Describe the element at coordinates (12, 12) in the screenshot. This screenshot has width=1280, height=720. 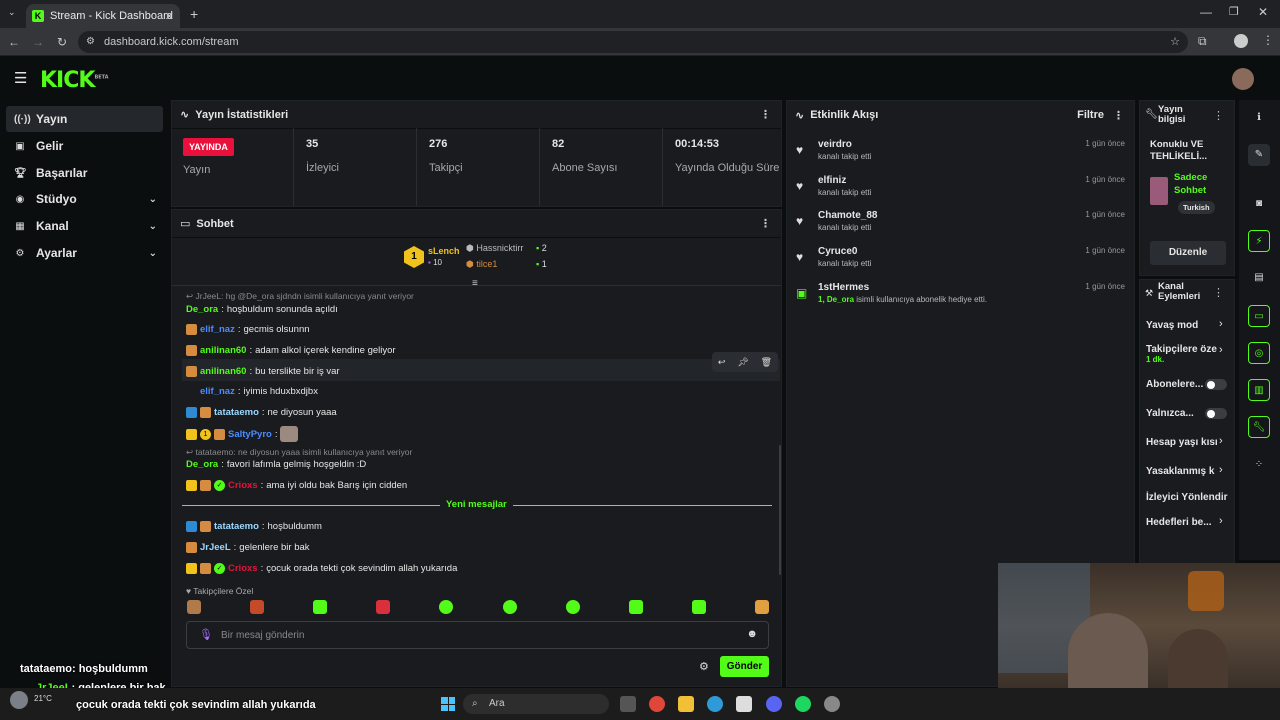
I see `tab-list-icon: ⌄` at that location.